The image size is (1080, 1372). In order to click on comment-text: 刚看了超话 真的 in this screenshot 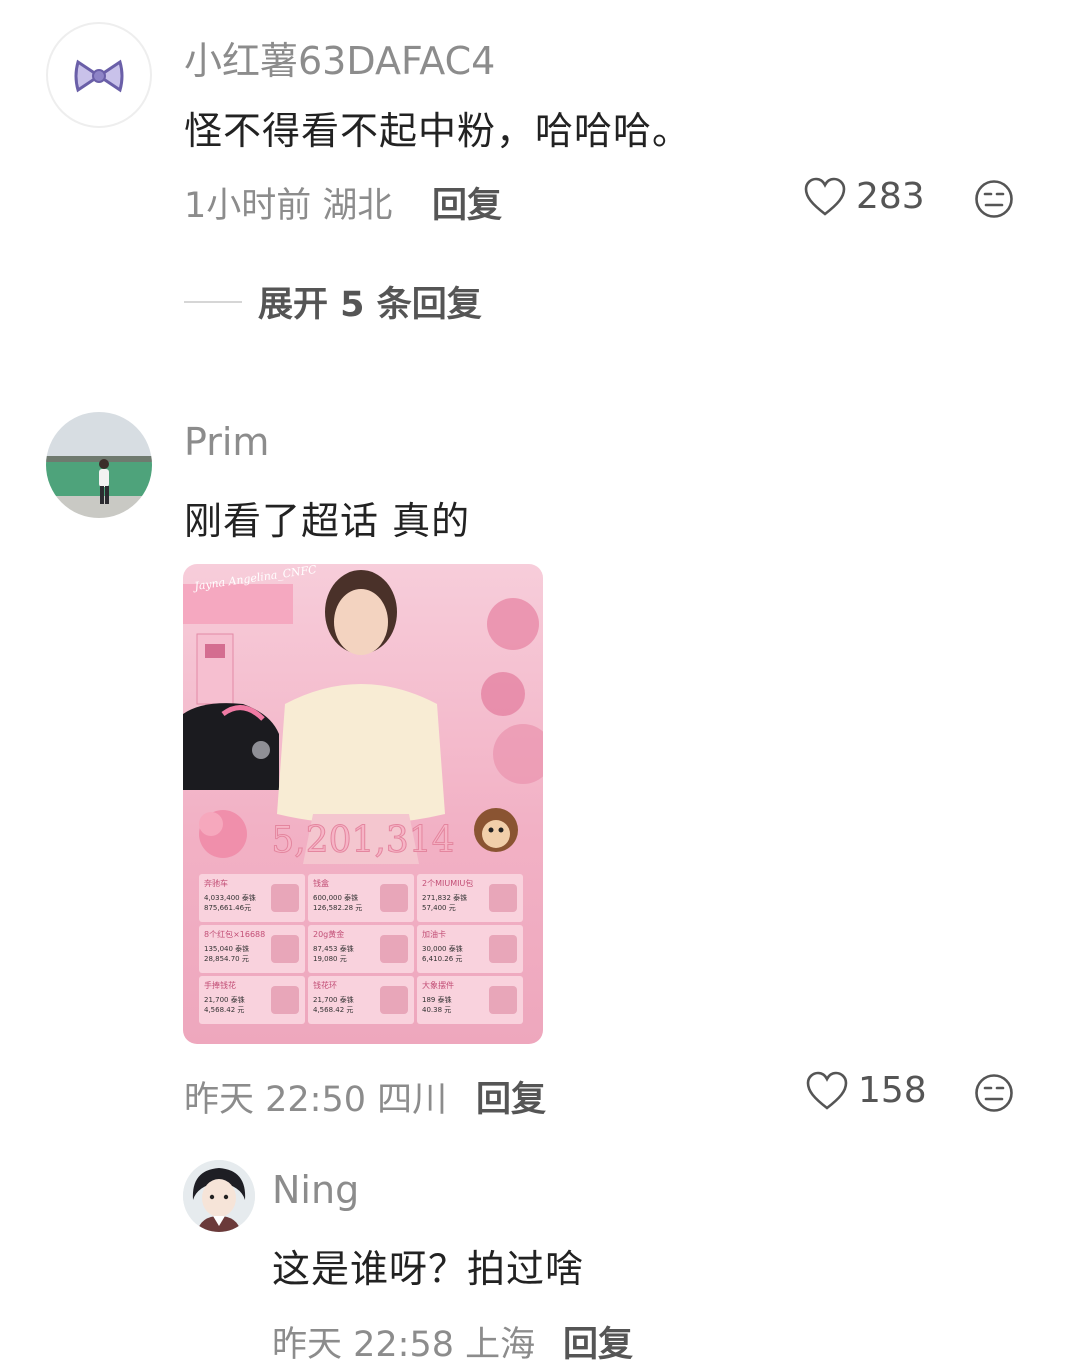, I will do `click(327, 521)`.